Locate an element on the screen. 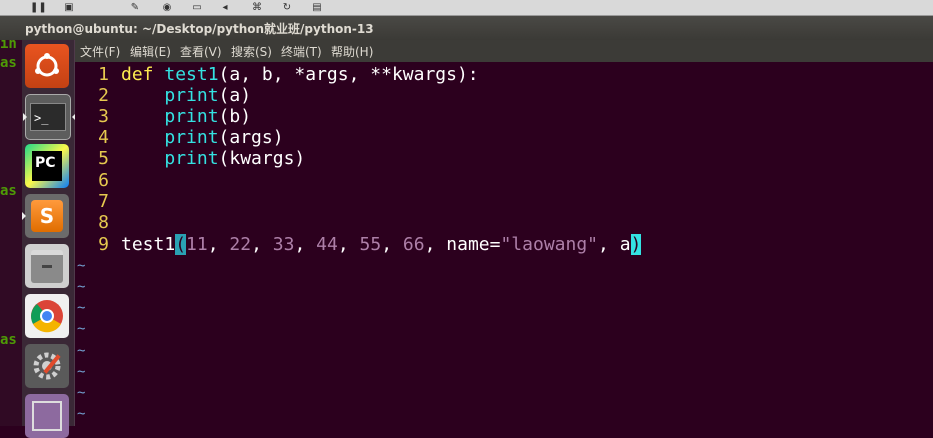 The width and height of the screenshot is (933, 438). code-line: 5 print(kwargs) is located at coordinates (190, 158).